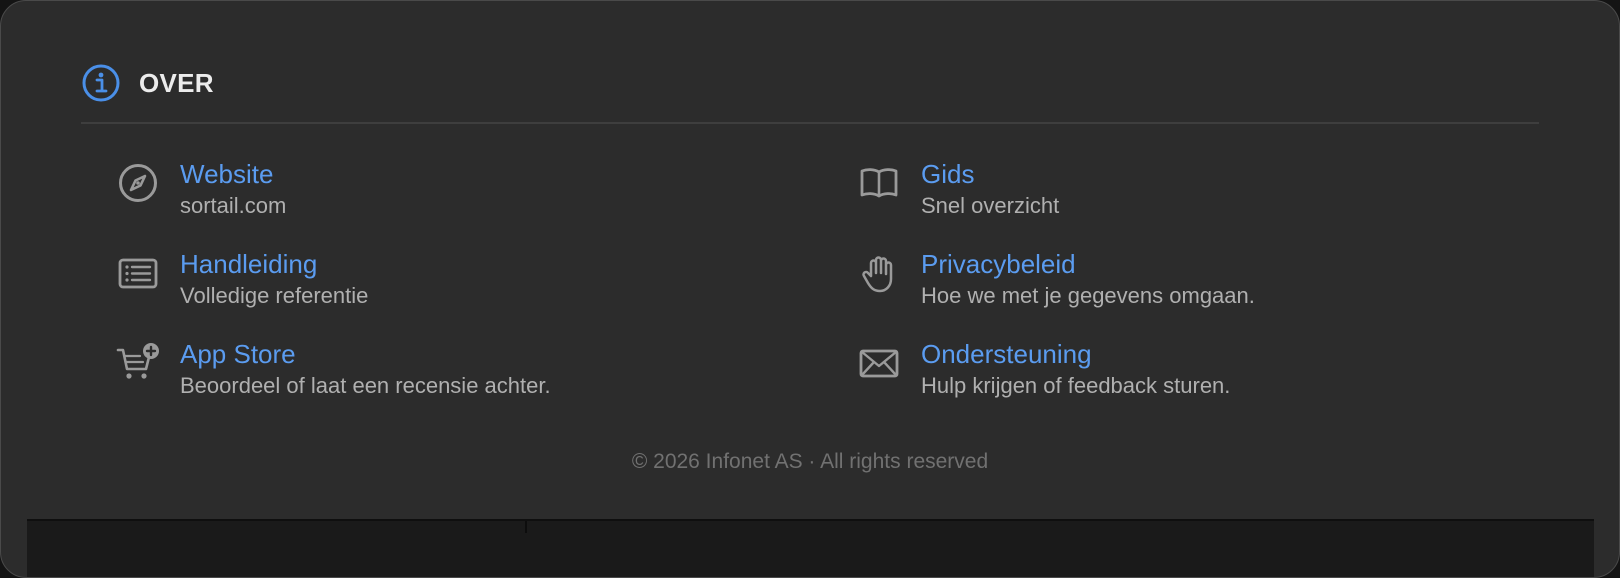 The height and width of the screenshot is (578, 1620). Describe the element at coordinates (879, 273) in the screenshot. I see `hand-icon` at that location.